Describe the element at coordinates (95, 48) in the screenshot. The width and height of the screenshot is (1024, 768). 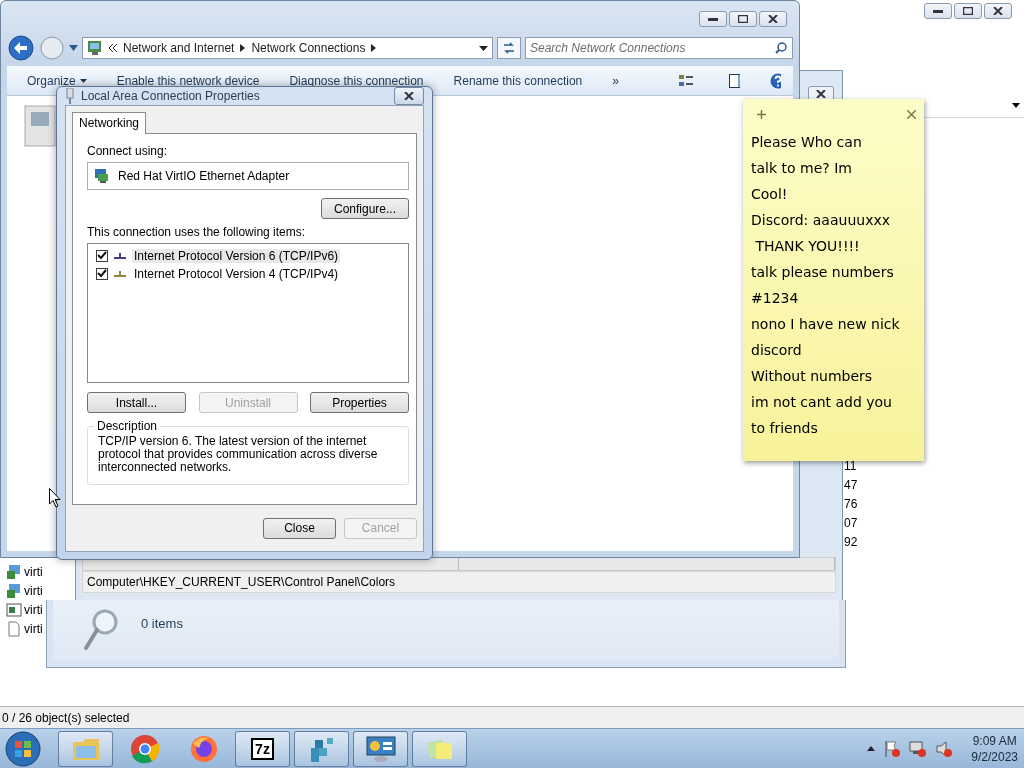
I see `network-folder-icon` at that location.